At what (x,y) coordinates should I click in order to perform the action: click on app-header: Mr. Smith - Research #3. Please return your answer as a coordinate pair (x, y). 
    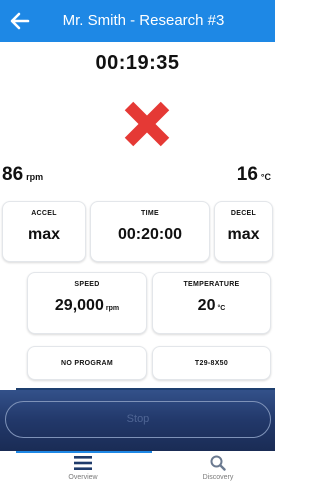
    Looking at the image, I should click on (137, 21).